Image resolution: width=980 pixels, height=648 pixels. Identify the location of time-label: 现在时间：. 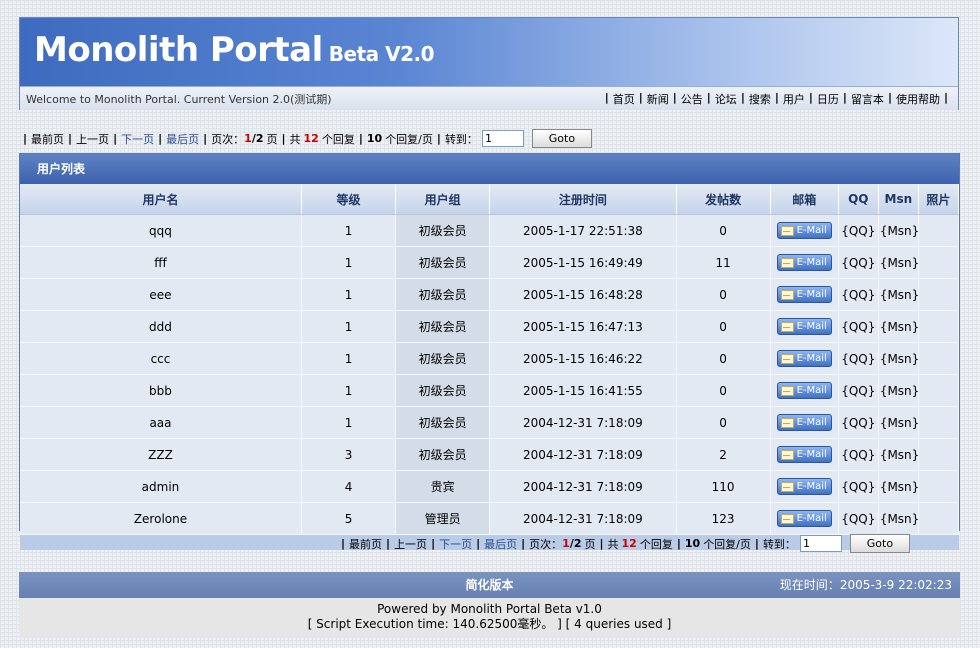
(809, 585).